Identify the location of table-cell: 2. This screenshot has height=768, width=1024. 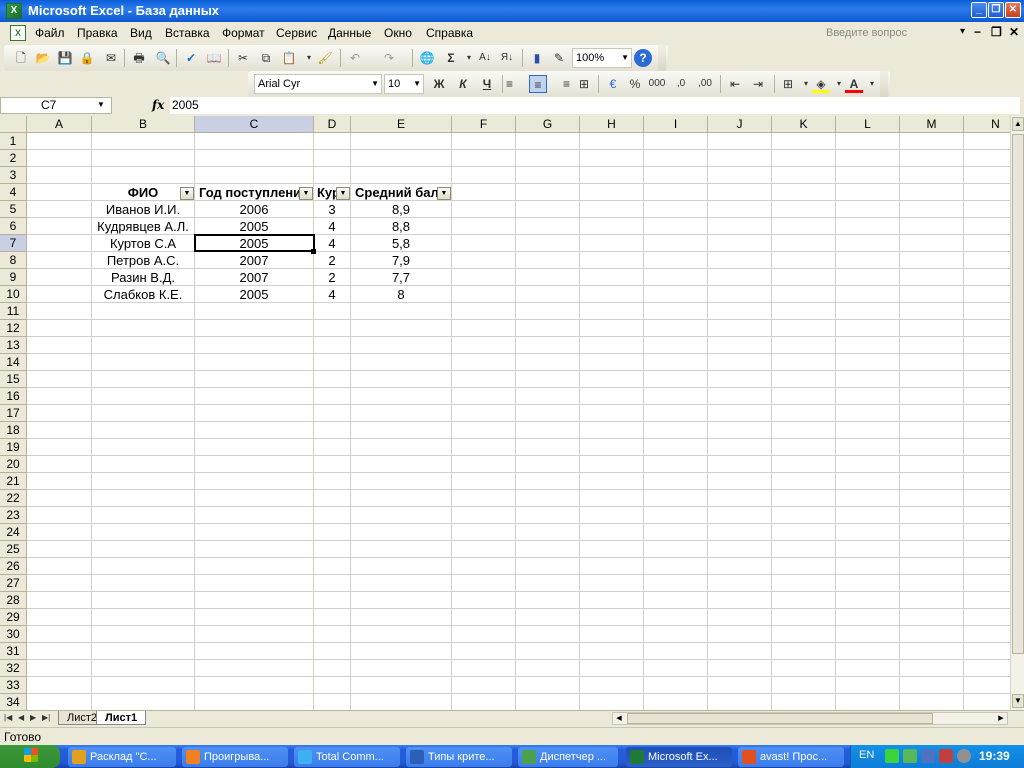
(332, 260).